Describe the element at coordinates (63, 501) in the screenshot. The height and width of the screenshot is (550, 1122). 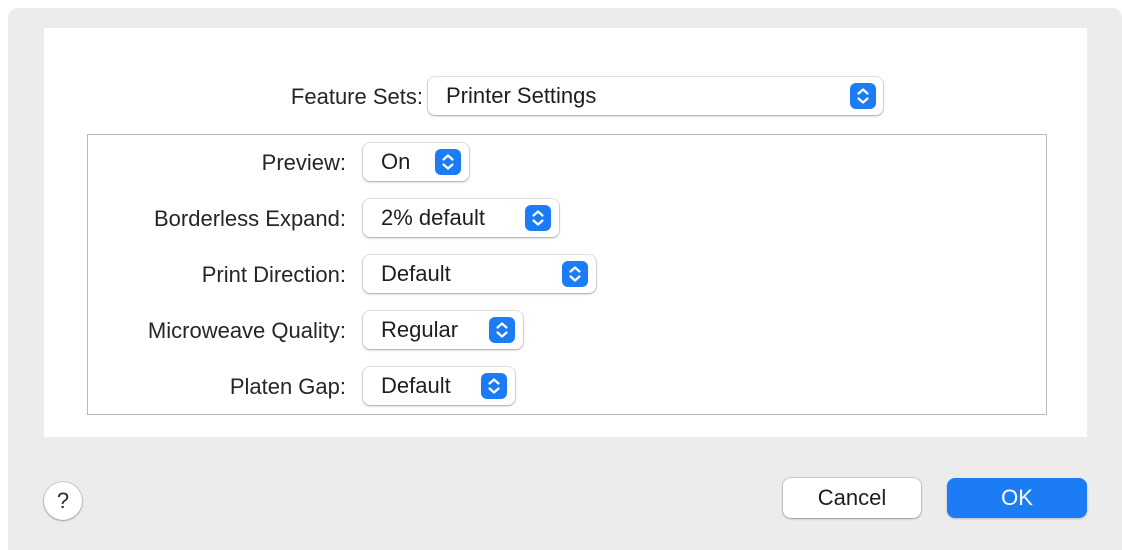
I see `help-button: ?` at that location.